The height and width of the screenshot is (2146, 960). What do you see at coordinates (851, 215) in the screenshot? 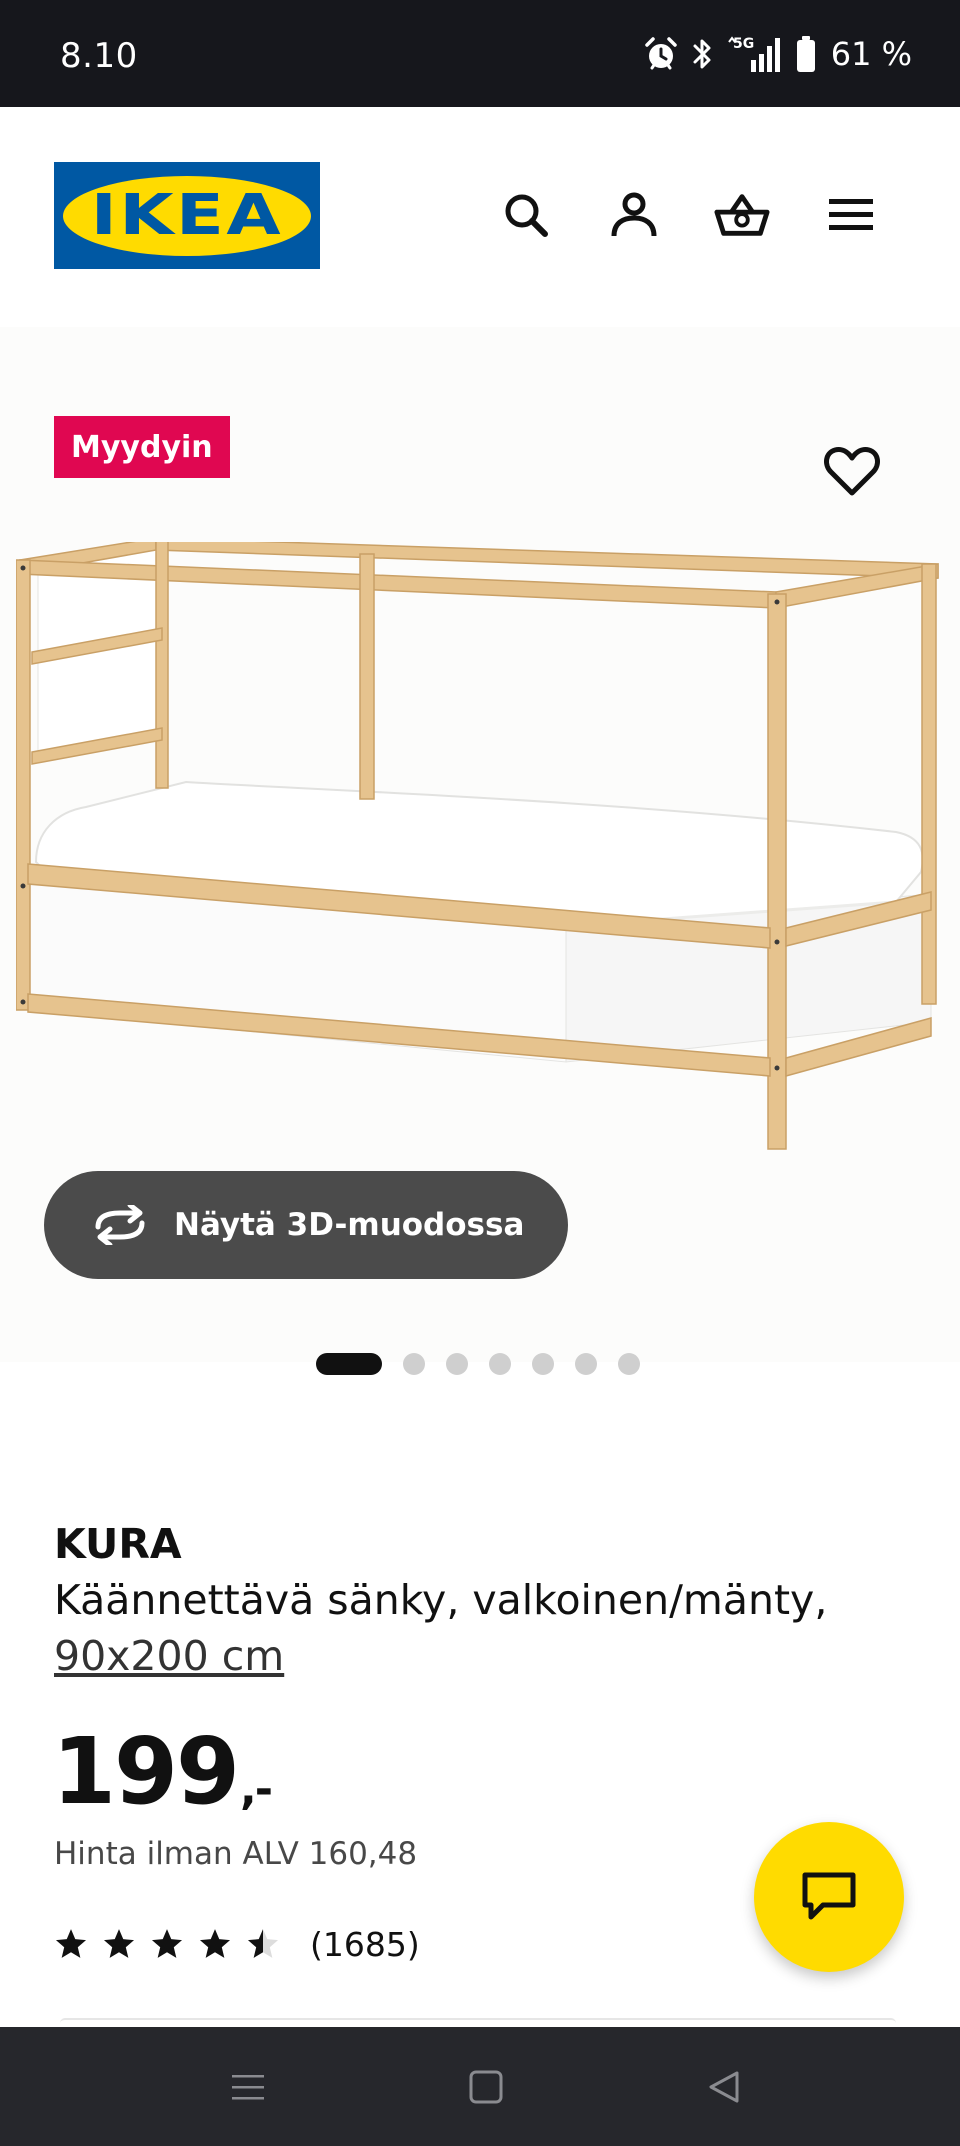
I see `menu-icon` at bounding box center [851, 215].